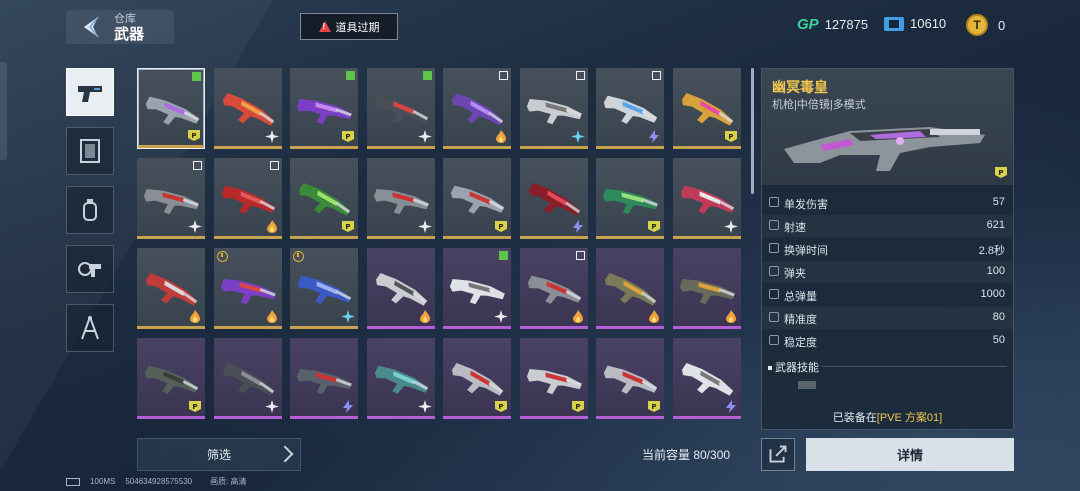 This screenshot has height=491, width=1080. I want to click on clock-icon, so click(298, 256).